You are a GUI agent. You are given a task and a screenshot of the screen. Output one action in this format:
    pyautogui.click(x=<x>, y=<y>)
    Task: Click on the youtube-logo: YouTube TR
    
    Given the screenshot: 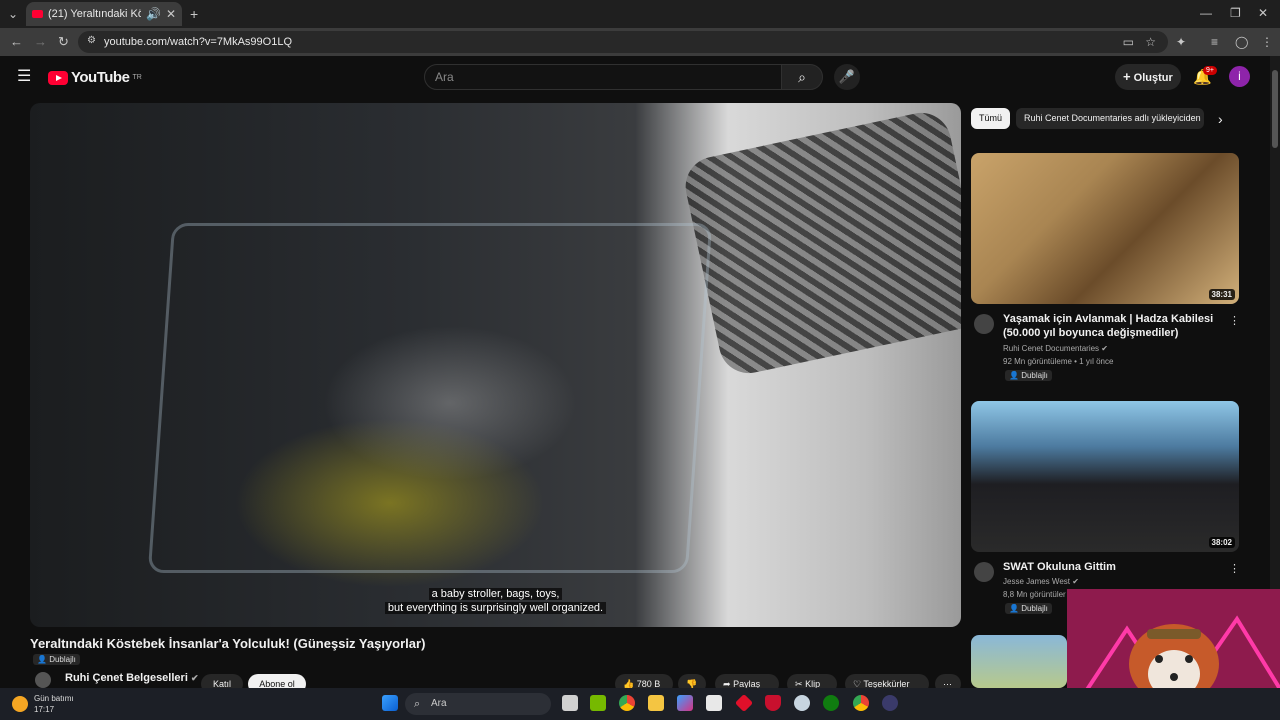 What is the action you would take?
    pyautogui.click(x=95, y=77)
    